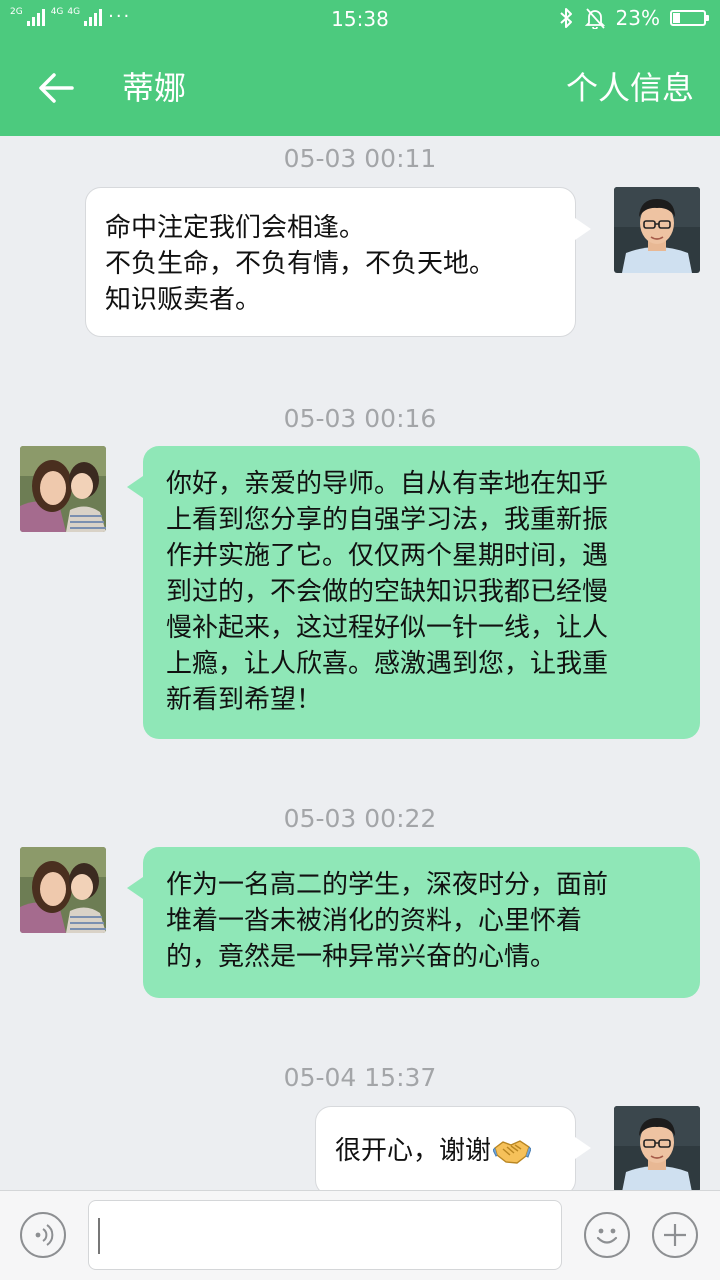  I want to click on message-timestamp: 05-03 00:22, so click(360, 818).